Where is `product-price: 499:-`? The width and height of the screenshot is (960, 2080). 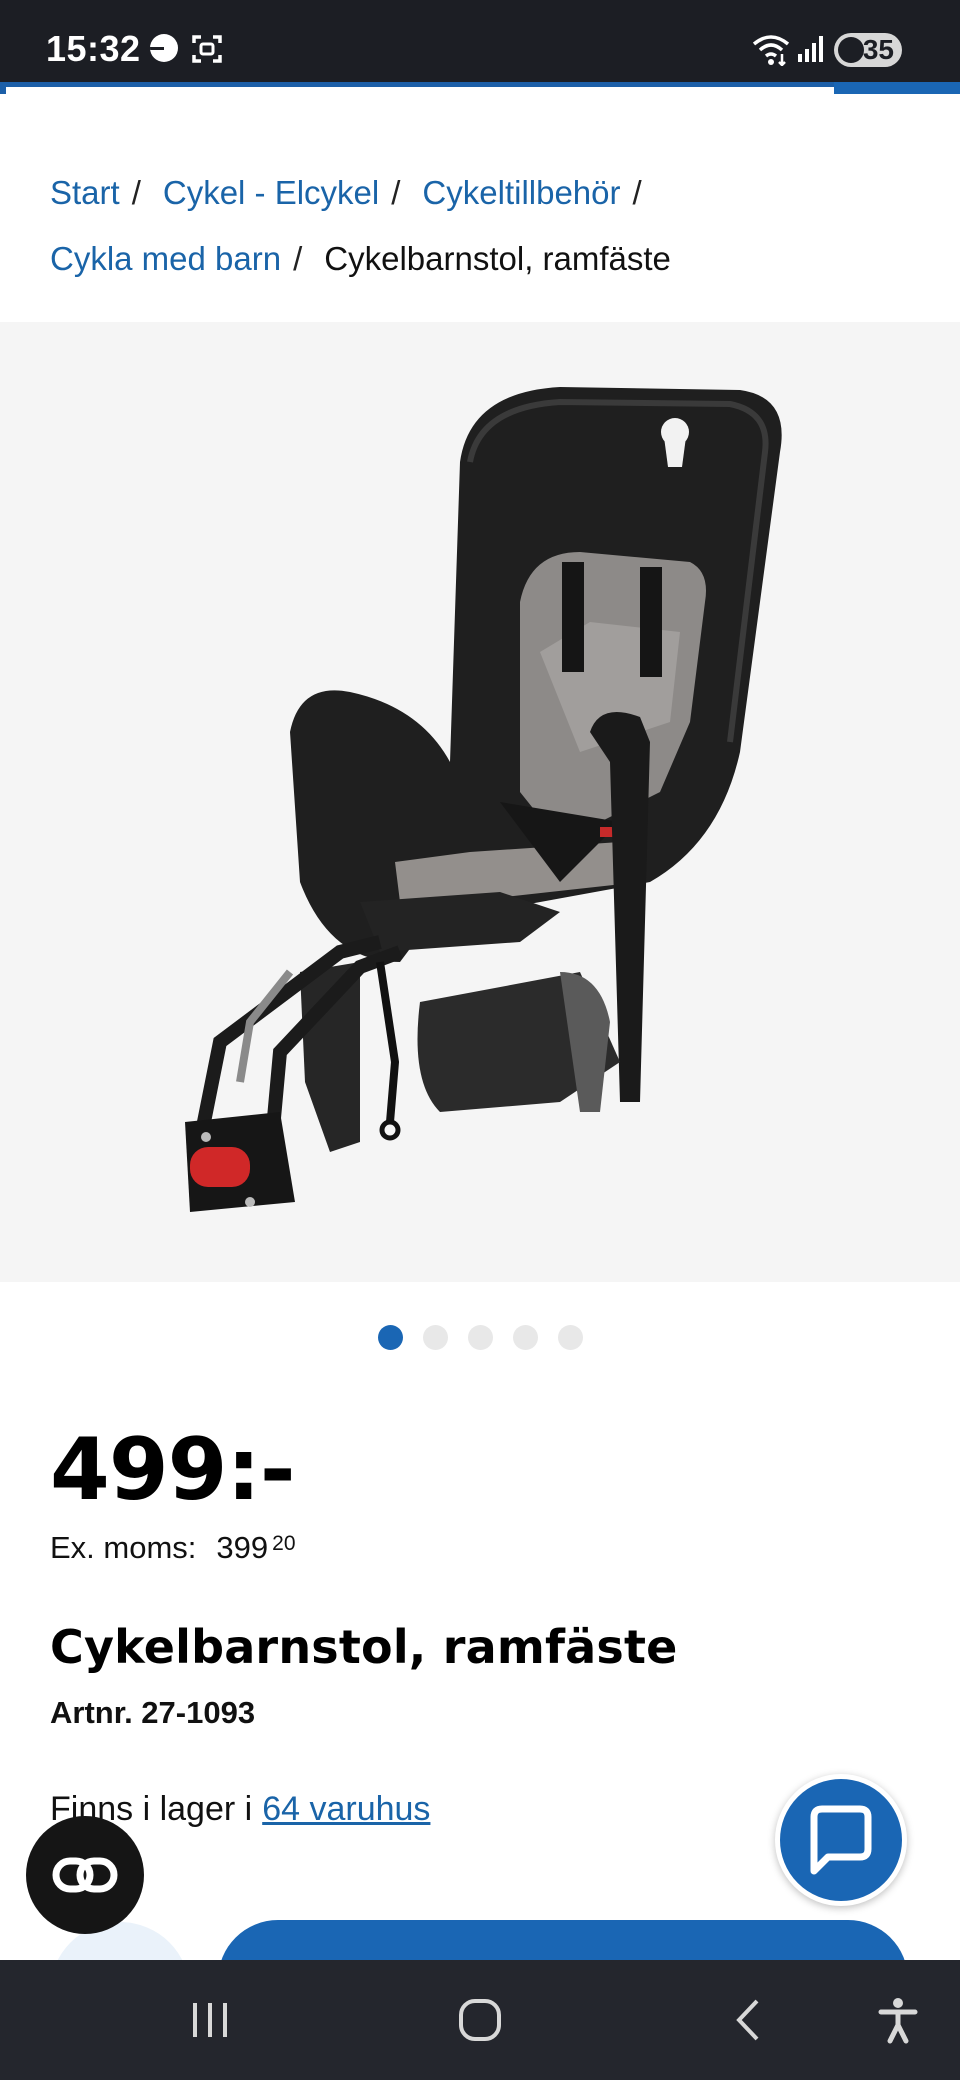
product-price: 499:- is located at coordinates (173, 1470).